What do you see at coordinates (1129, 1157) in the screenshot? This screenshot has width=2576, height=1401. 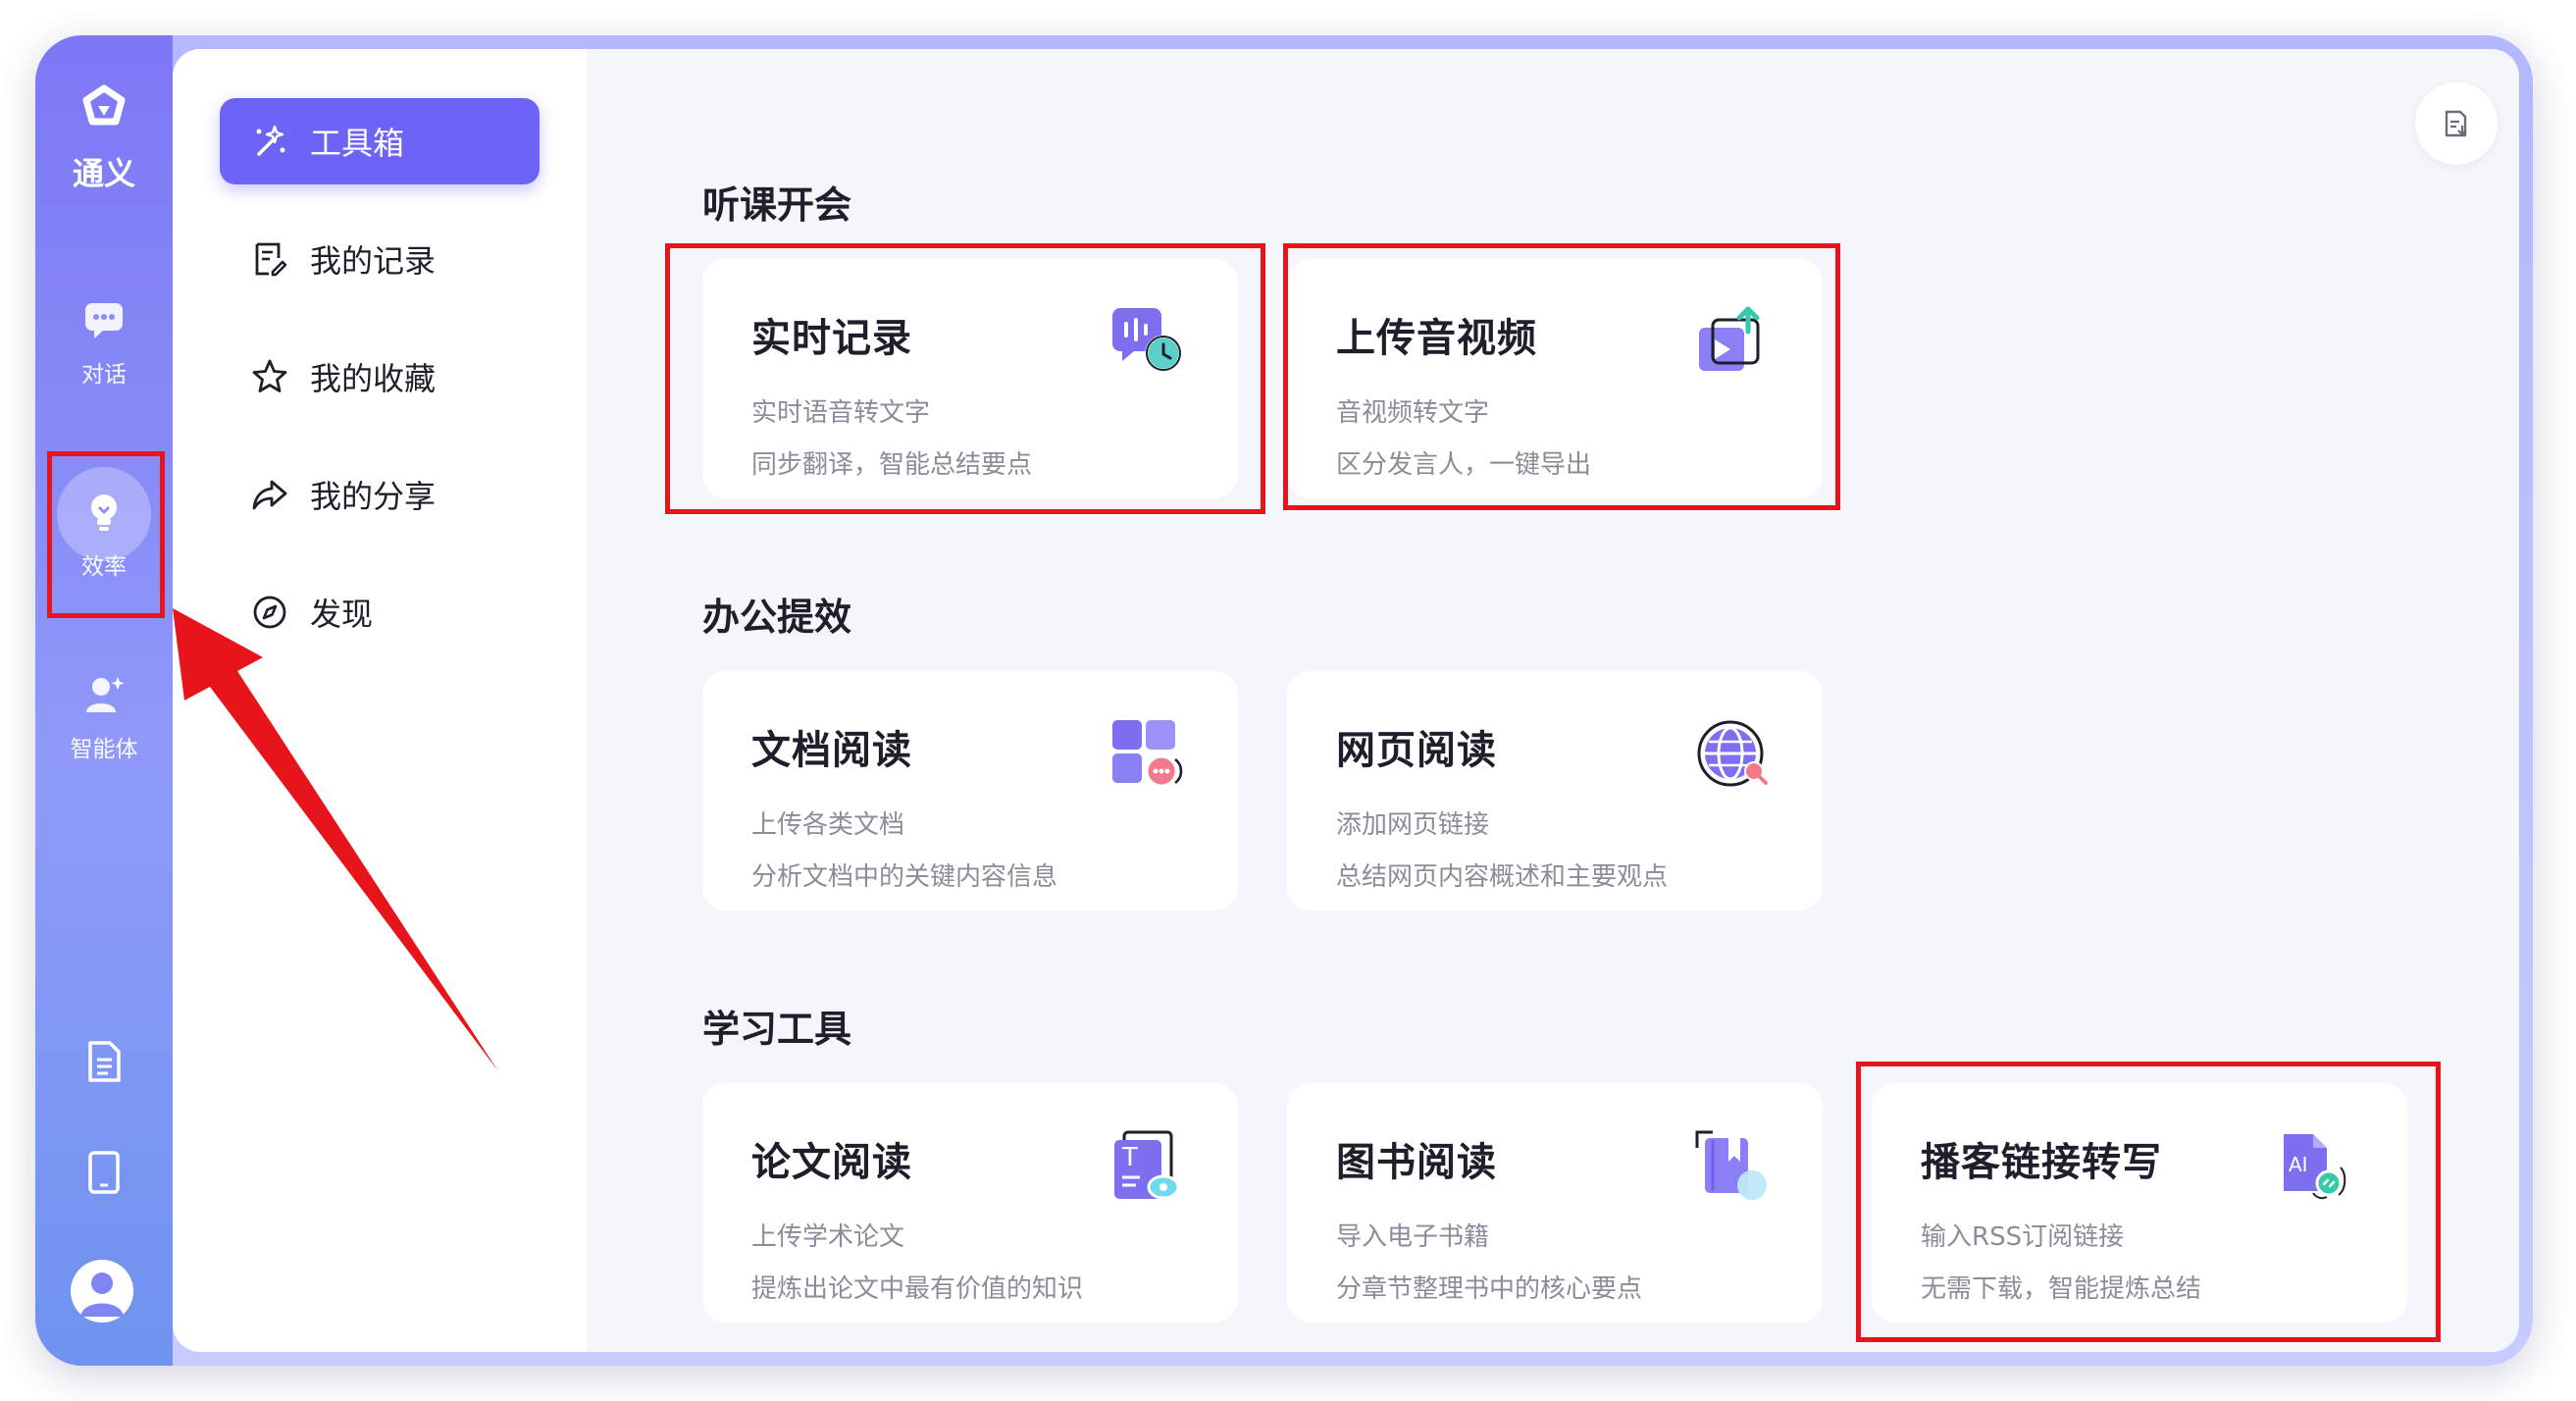 I see `svg-text: T` at bounding box center [1129, 1157].